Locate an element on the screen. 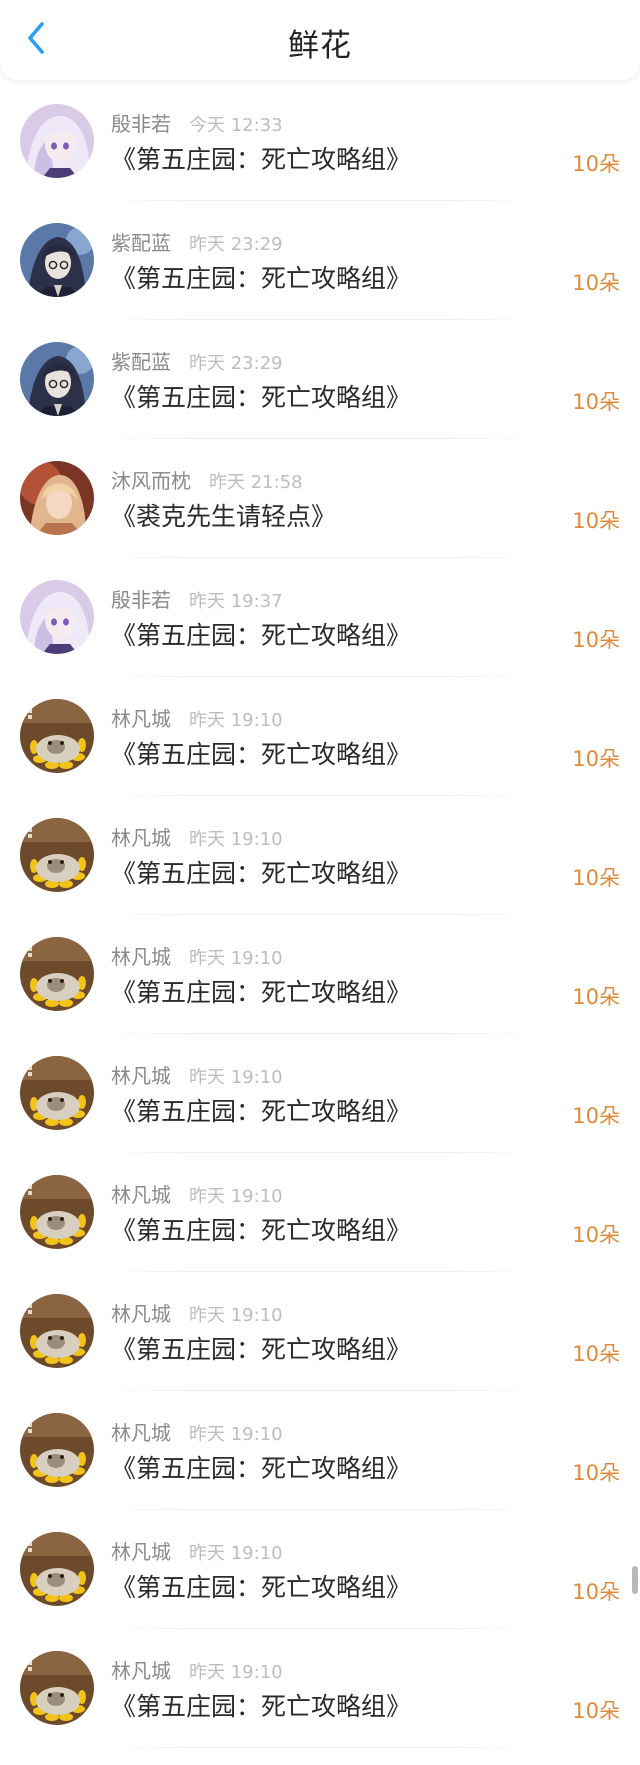 The image size is (640, 1765). scrollbar-thumb is located at coordinates (635, 1580).